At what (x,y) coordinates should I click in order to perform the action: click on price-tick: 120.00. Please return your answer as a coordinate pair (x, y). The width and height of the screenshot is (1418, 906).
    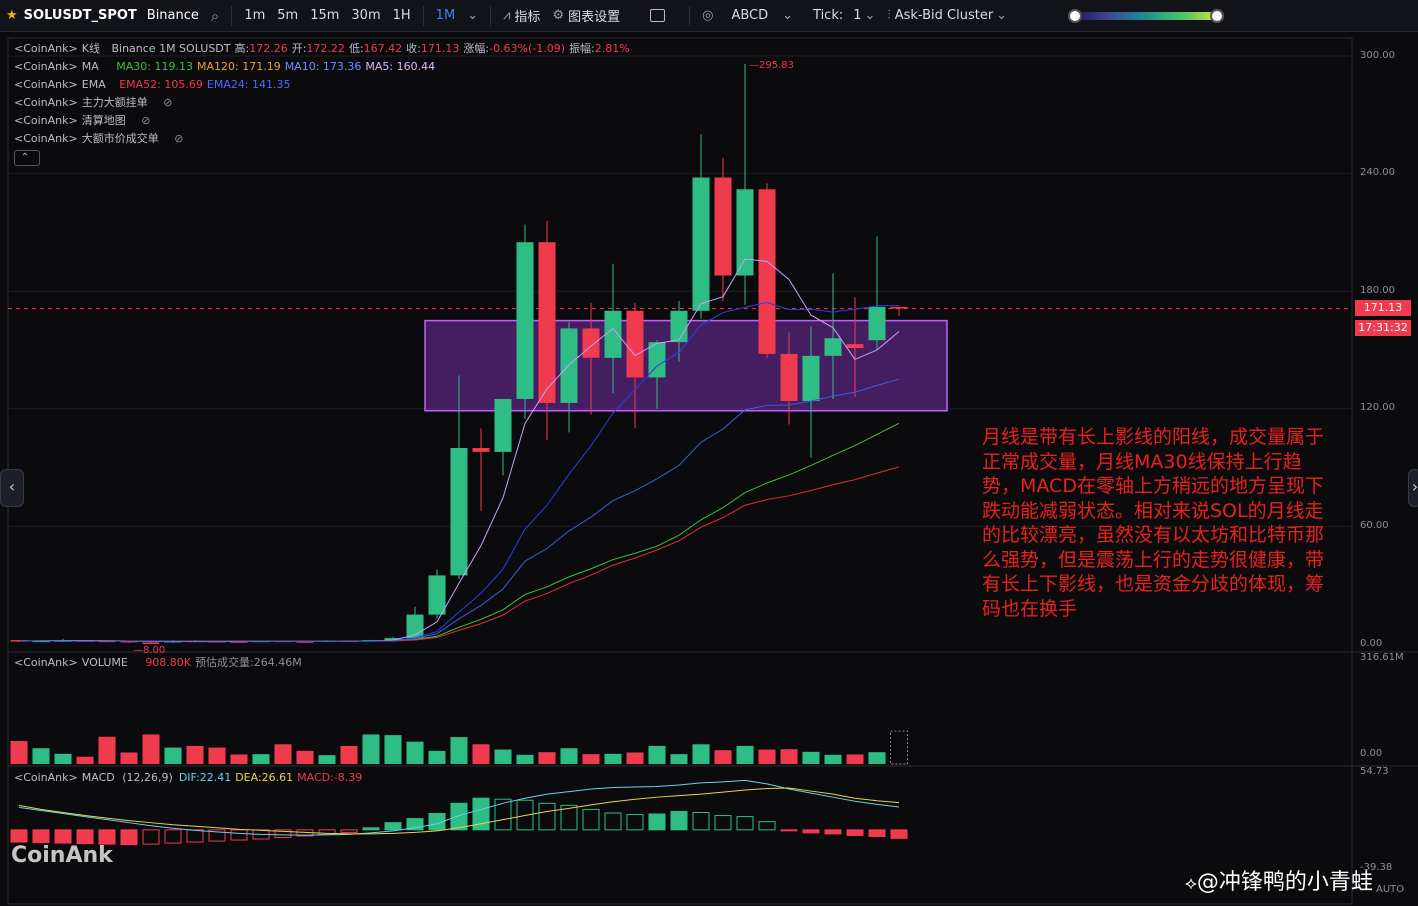
    Looking at the image, I should click on (1377, 407).